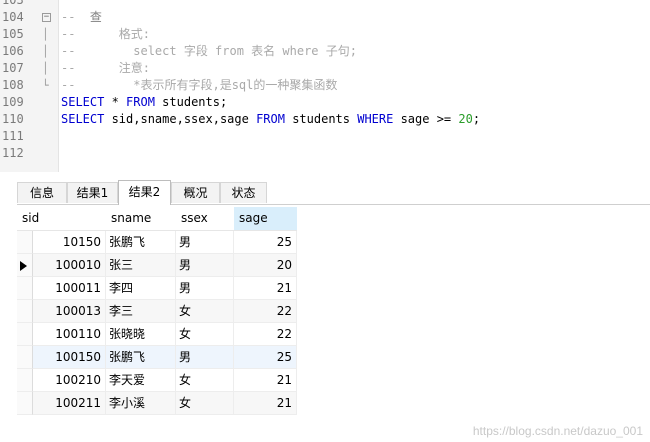 This screenshot has height=442, width=650. I want to click on table-row: 100010 张三男 20, so click(157, 265).